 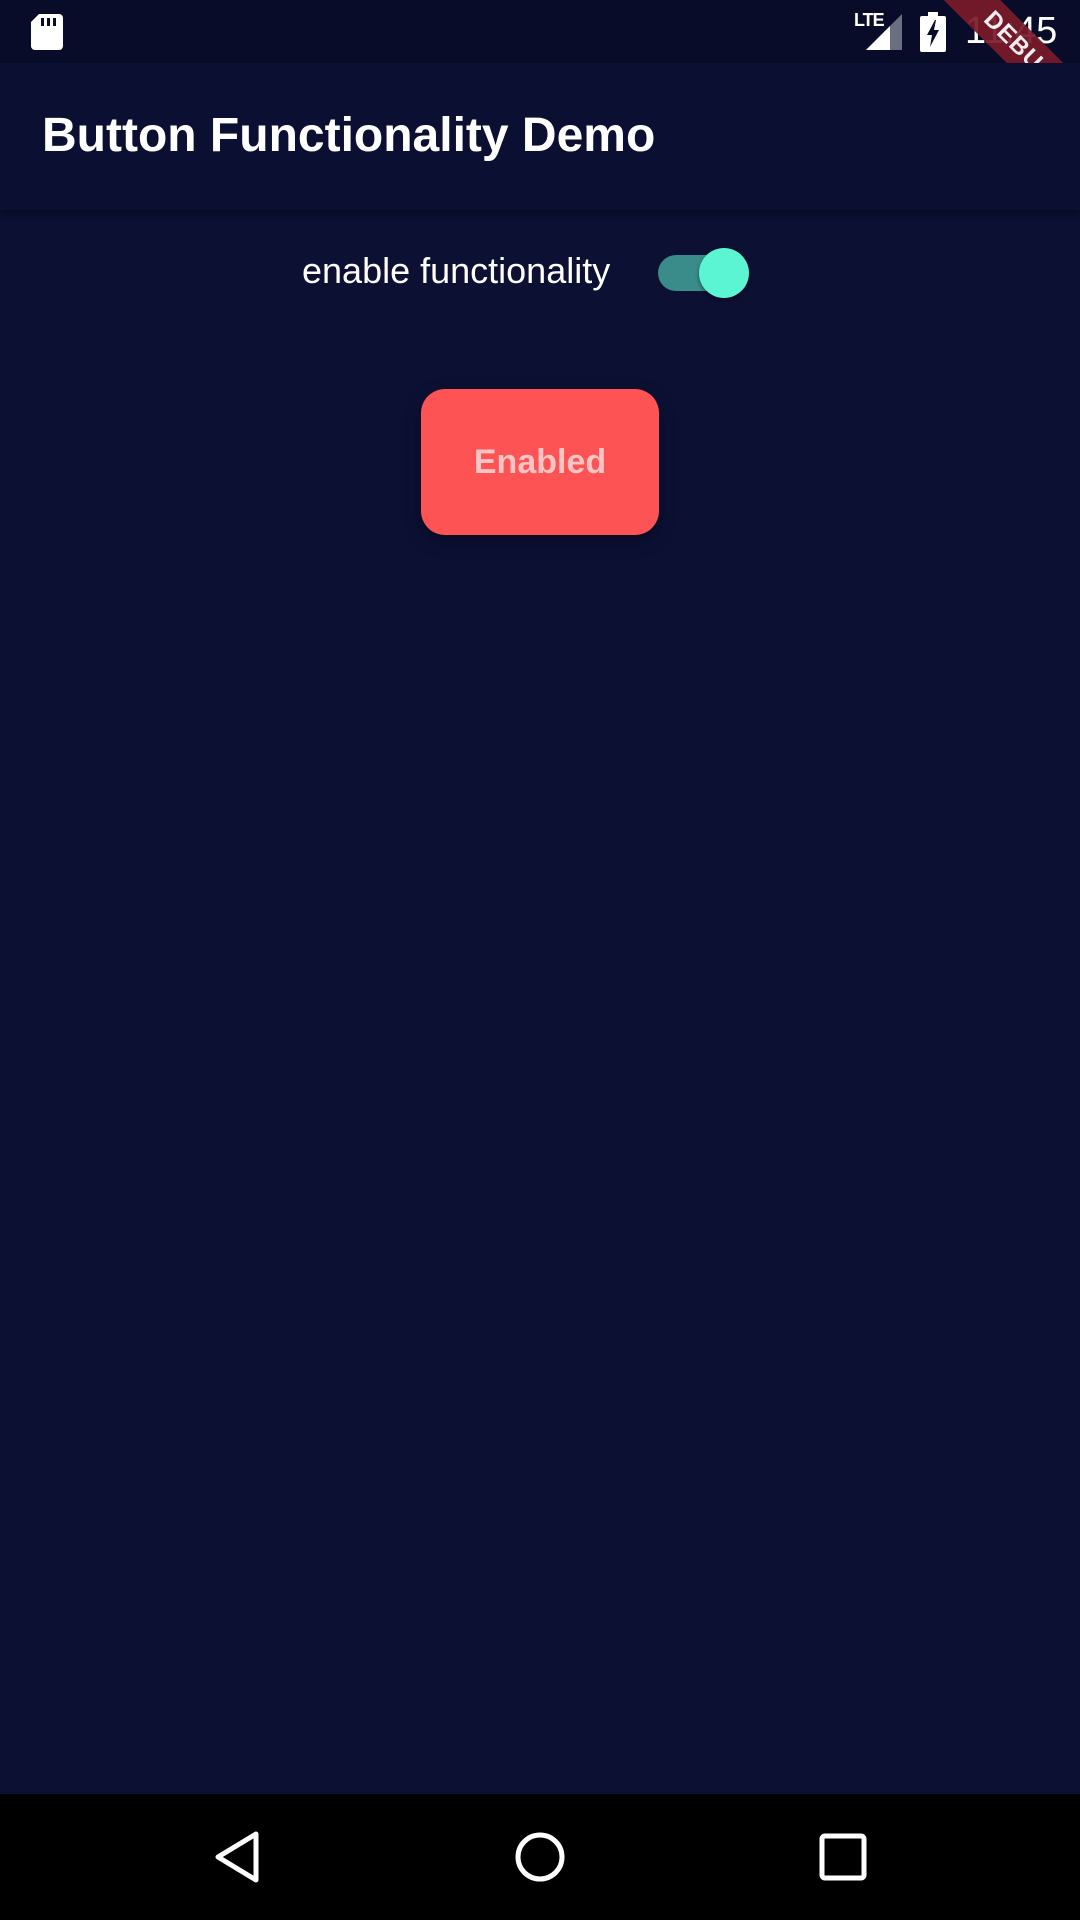 I want to click on signal-strength-icon, so click(x=884, y=32).